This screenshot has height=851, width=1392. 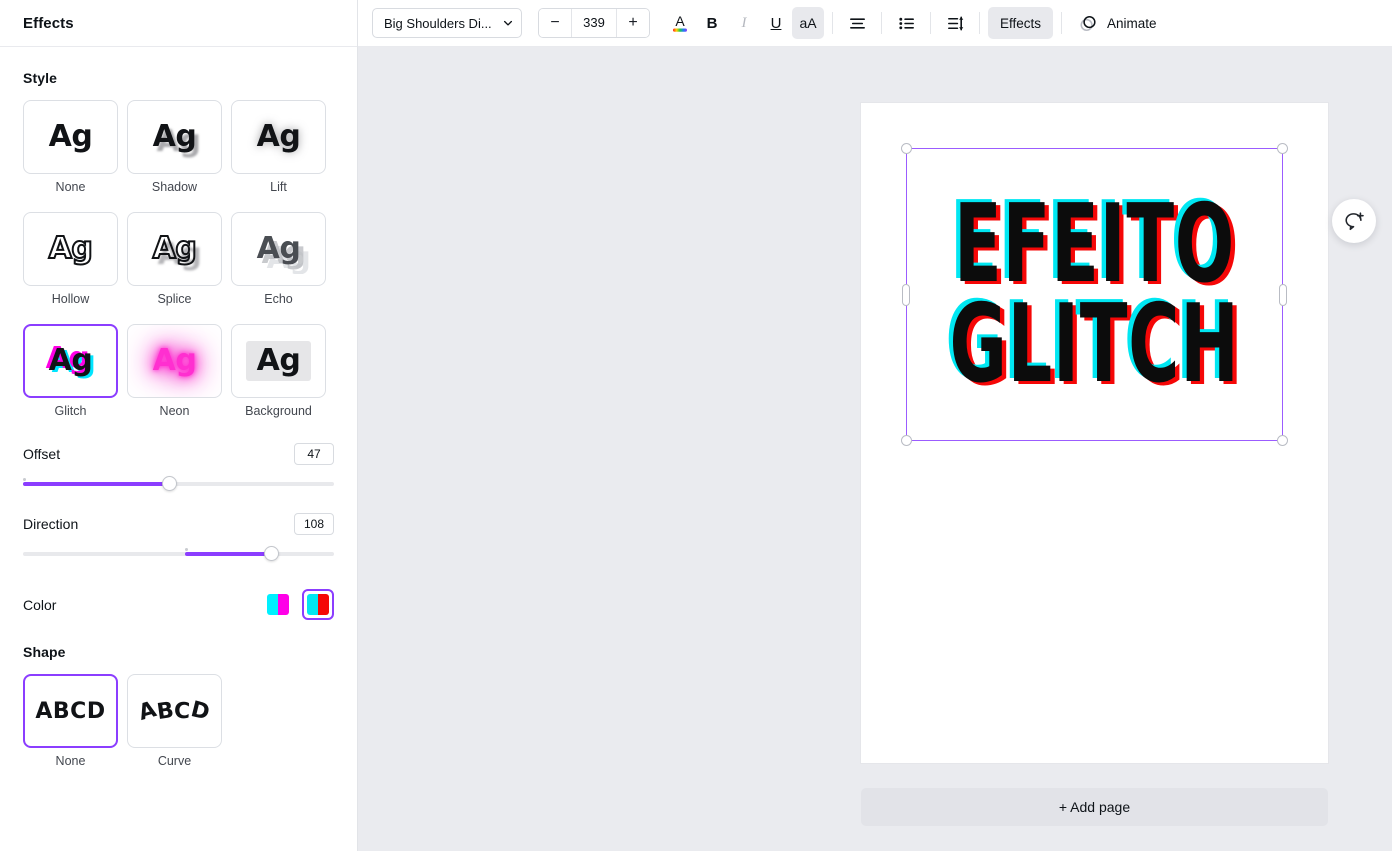 I want to click on text-align-button, so click(x=857, y=23).